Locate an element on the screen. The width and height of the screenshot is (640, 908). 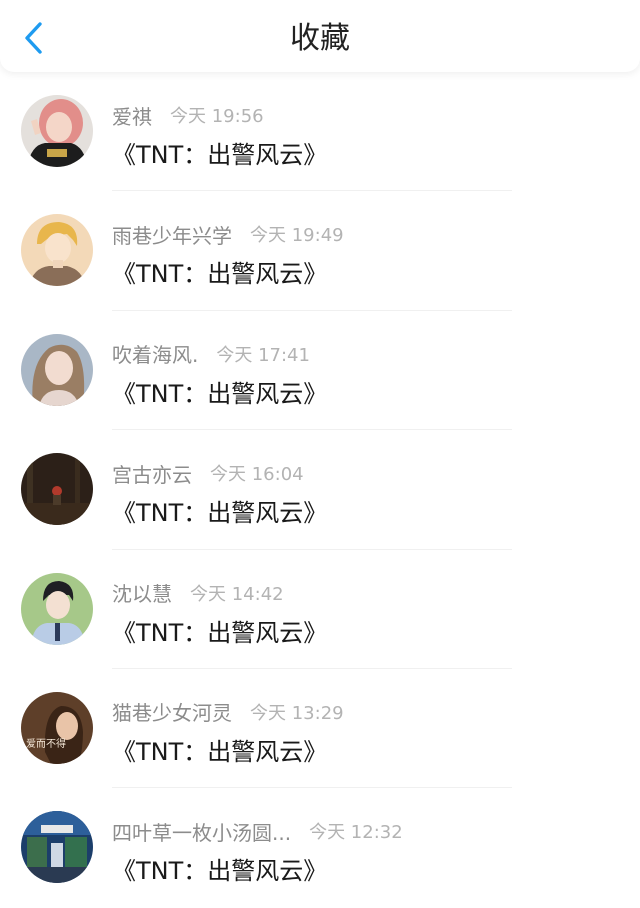
username: 雨巷少年兴学 is located at coordinates (172, 234).